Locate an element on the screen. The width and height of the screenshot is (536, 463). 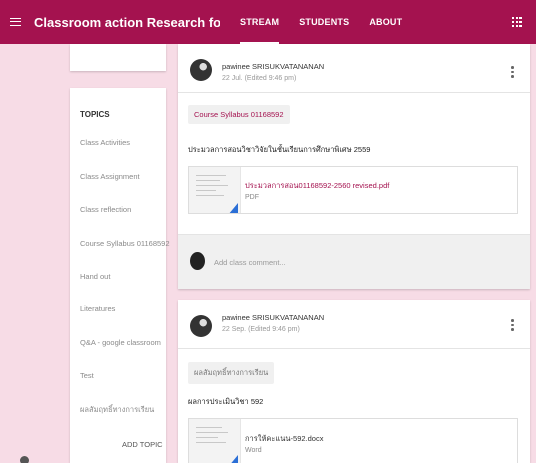
tab-stream: STREAM is located at coordinates (260, 22).